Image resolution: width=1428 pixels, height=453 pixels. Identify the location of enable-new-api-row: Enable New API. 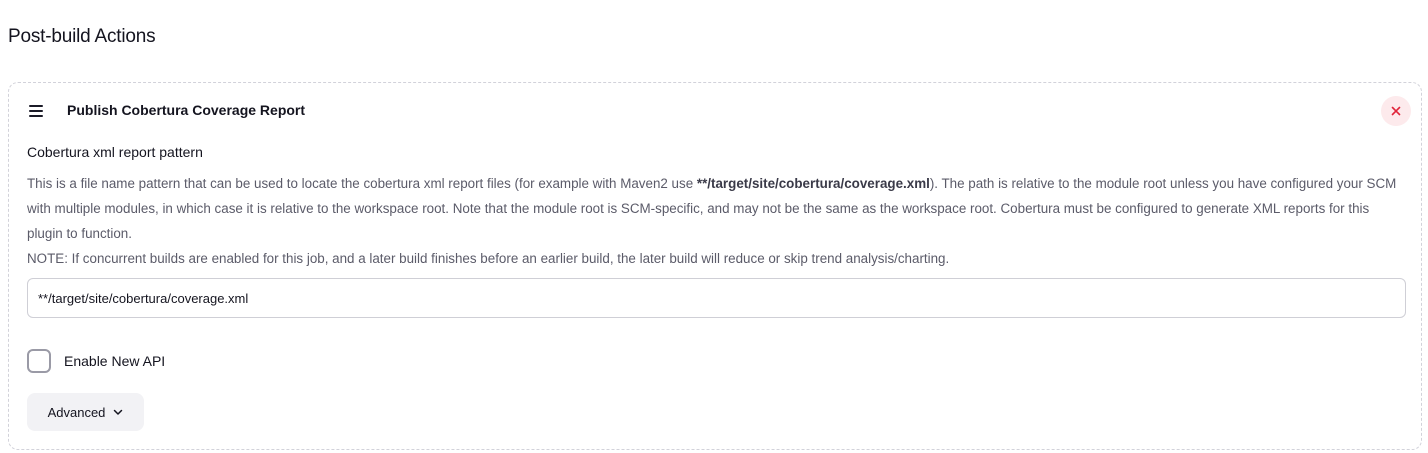
(96, 361).